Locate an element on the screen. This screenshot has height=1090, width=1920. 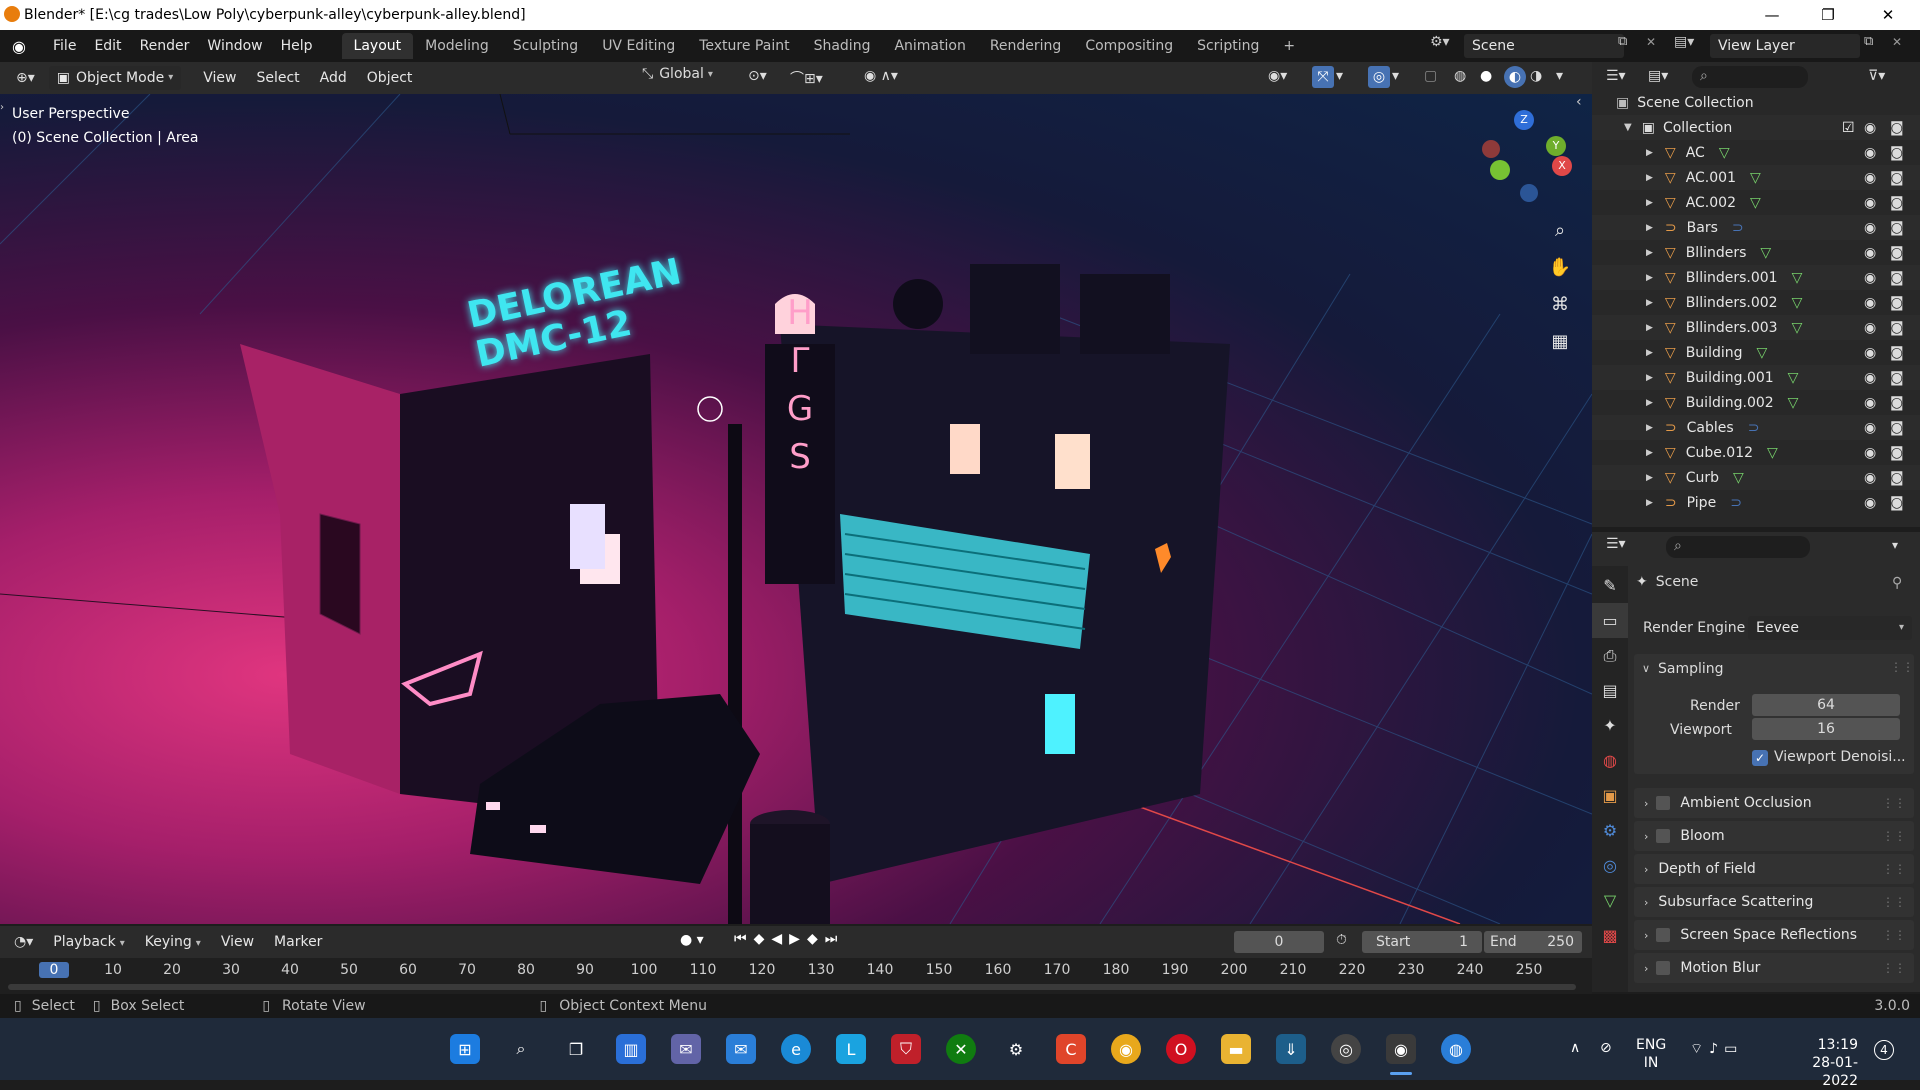
outliner-row: ▶ ▽ Bllinders ▽ ◉ ◙ is located at coordinates (1756, 252).